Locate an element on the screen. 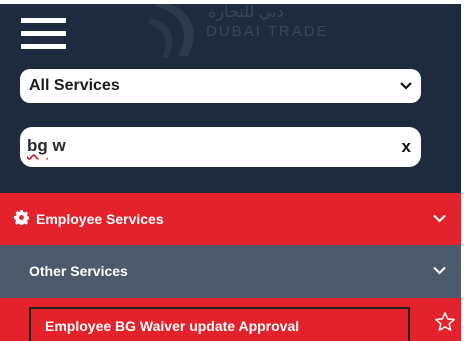  logo-arabic-text: دبي للتجارة is located at coordinates (246, 12).